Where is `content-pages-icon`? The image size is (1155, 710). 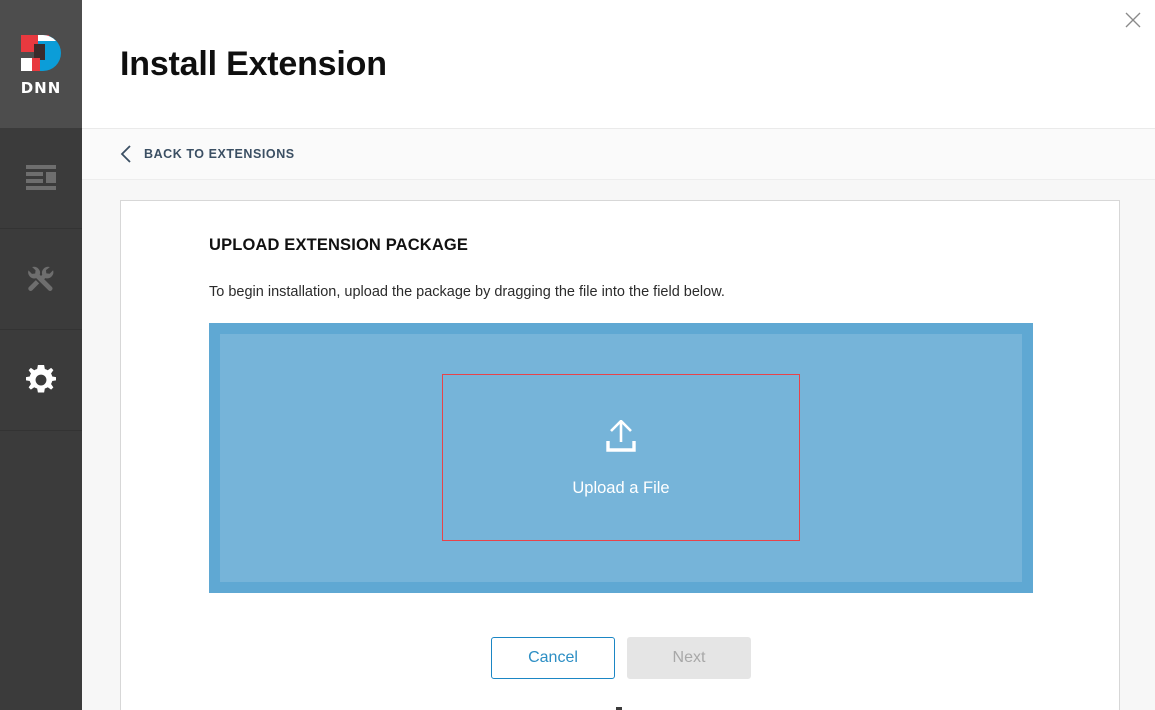
content-pages-icon is located at coordinates (41, 177).